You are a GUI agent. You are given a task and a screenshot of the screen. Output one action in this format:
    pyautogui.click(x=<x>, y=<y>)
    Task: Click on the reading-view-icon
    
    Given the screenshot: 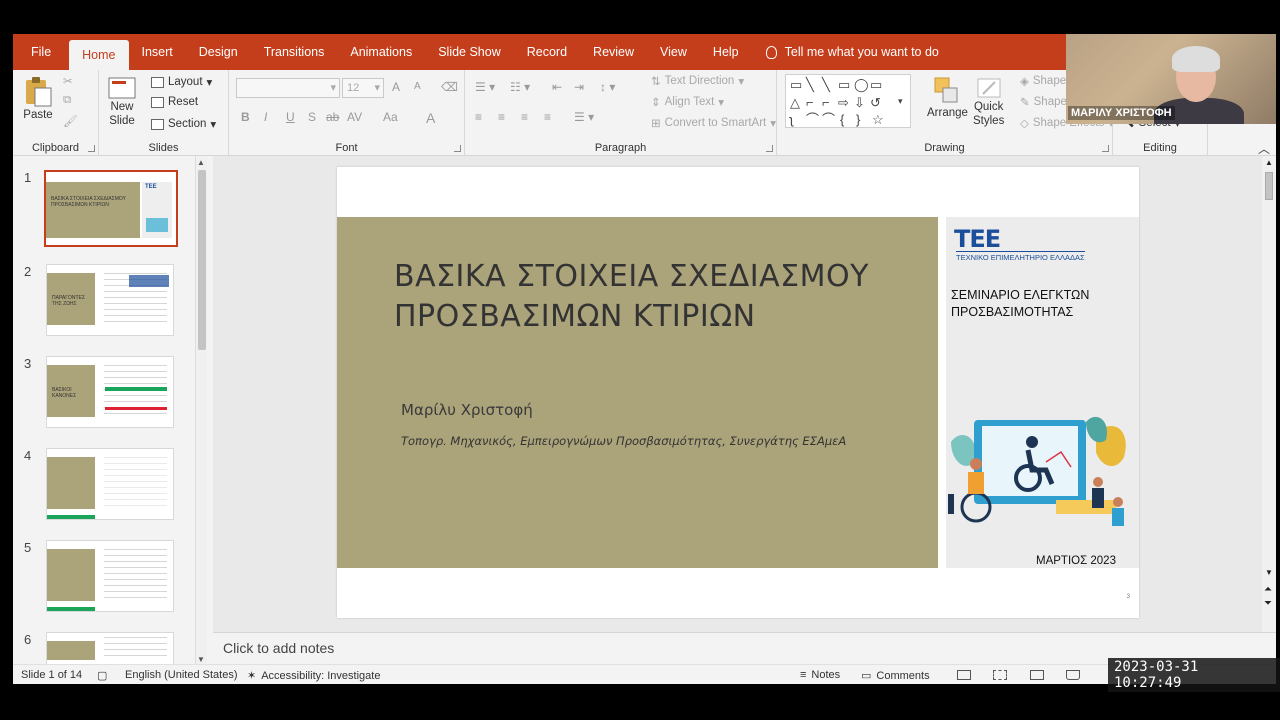 What is the action you would take?
    pyautogui.click(x=1037, y=675)
    